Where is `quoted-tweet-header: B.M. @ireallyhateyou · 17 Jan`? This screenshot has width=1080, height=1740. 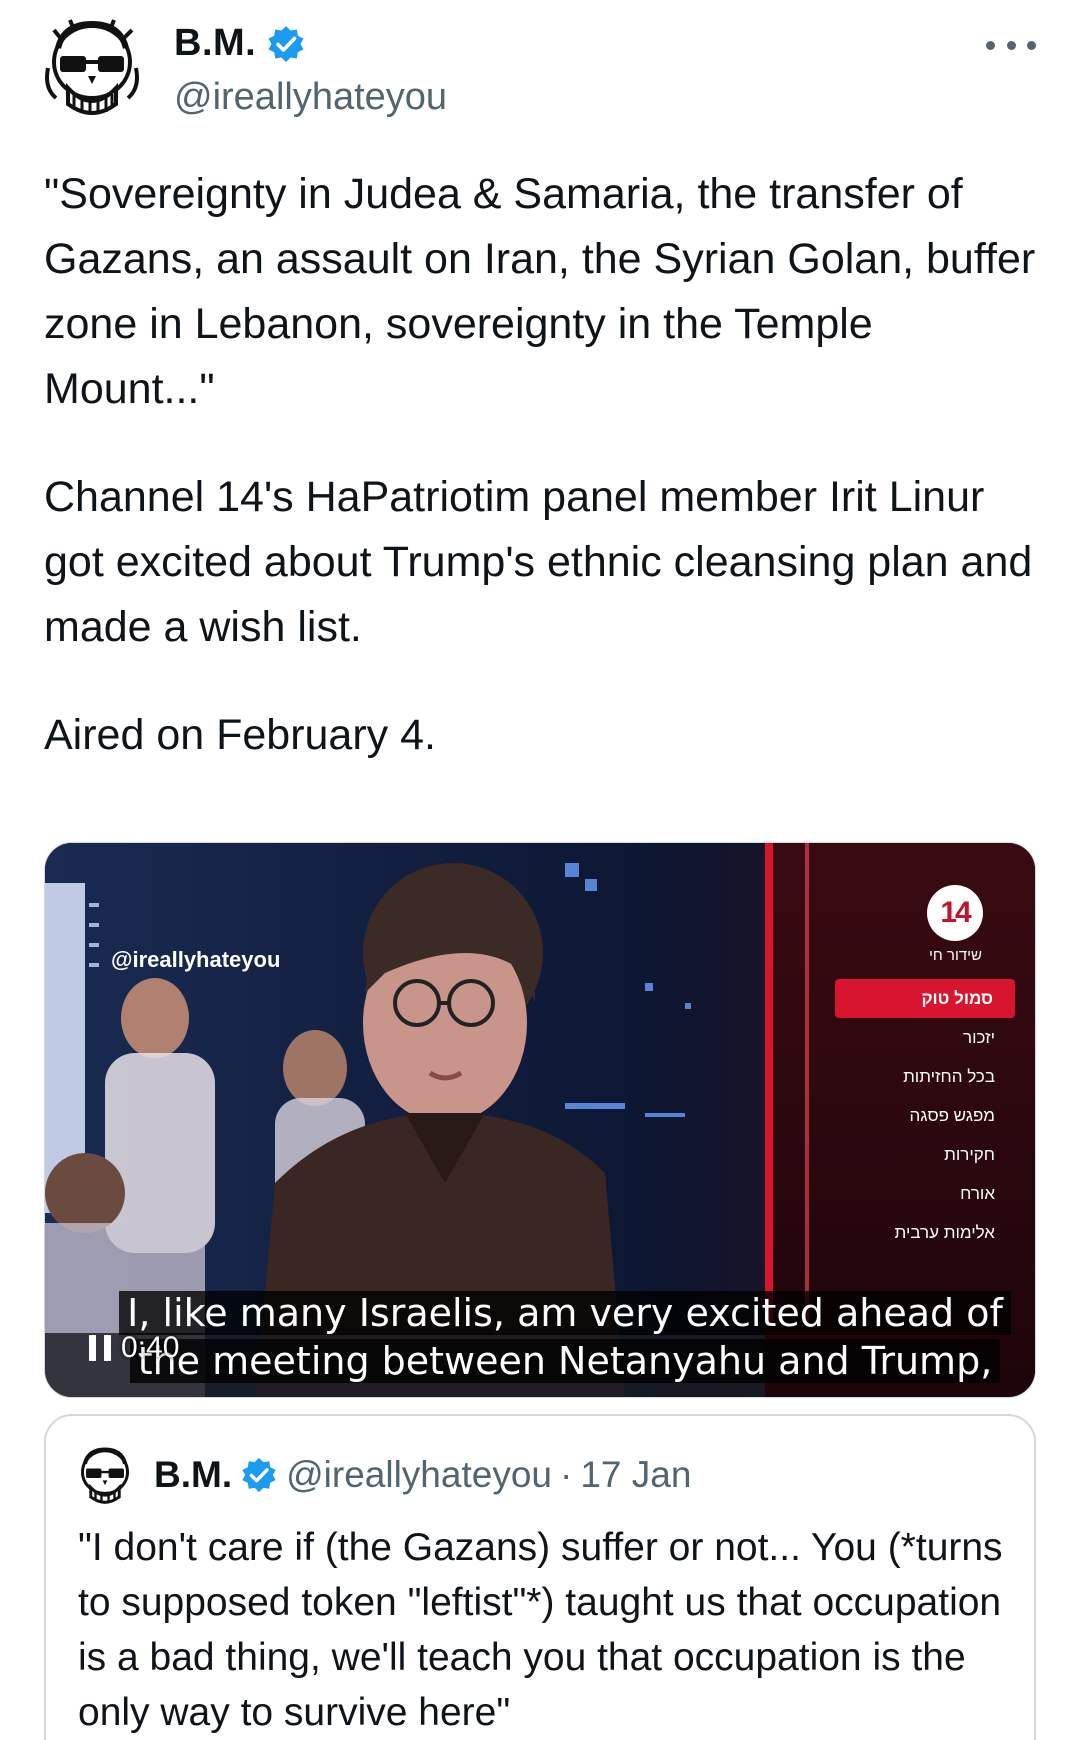
quoted-tweet-header: B.M. @ireallyhateyou · 17 Jan is located at coordinates (422, 1475).